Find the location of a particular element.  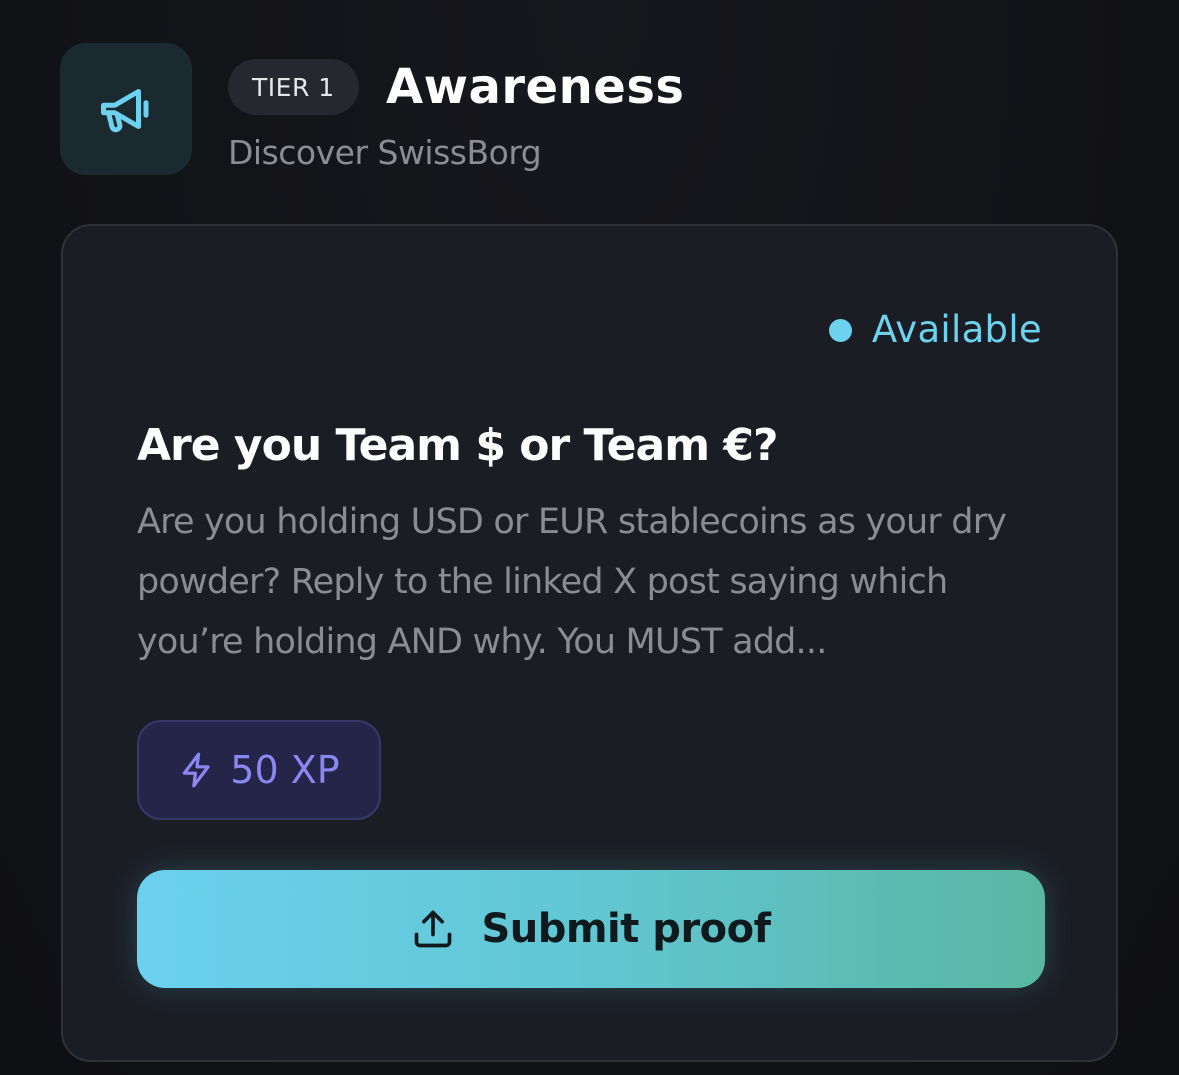

lightning-icon is located at coordinates (196, 770).